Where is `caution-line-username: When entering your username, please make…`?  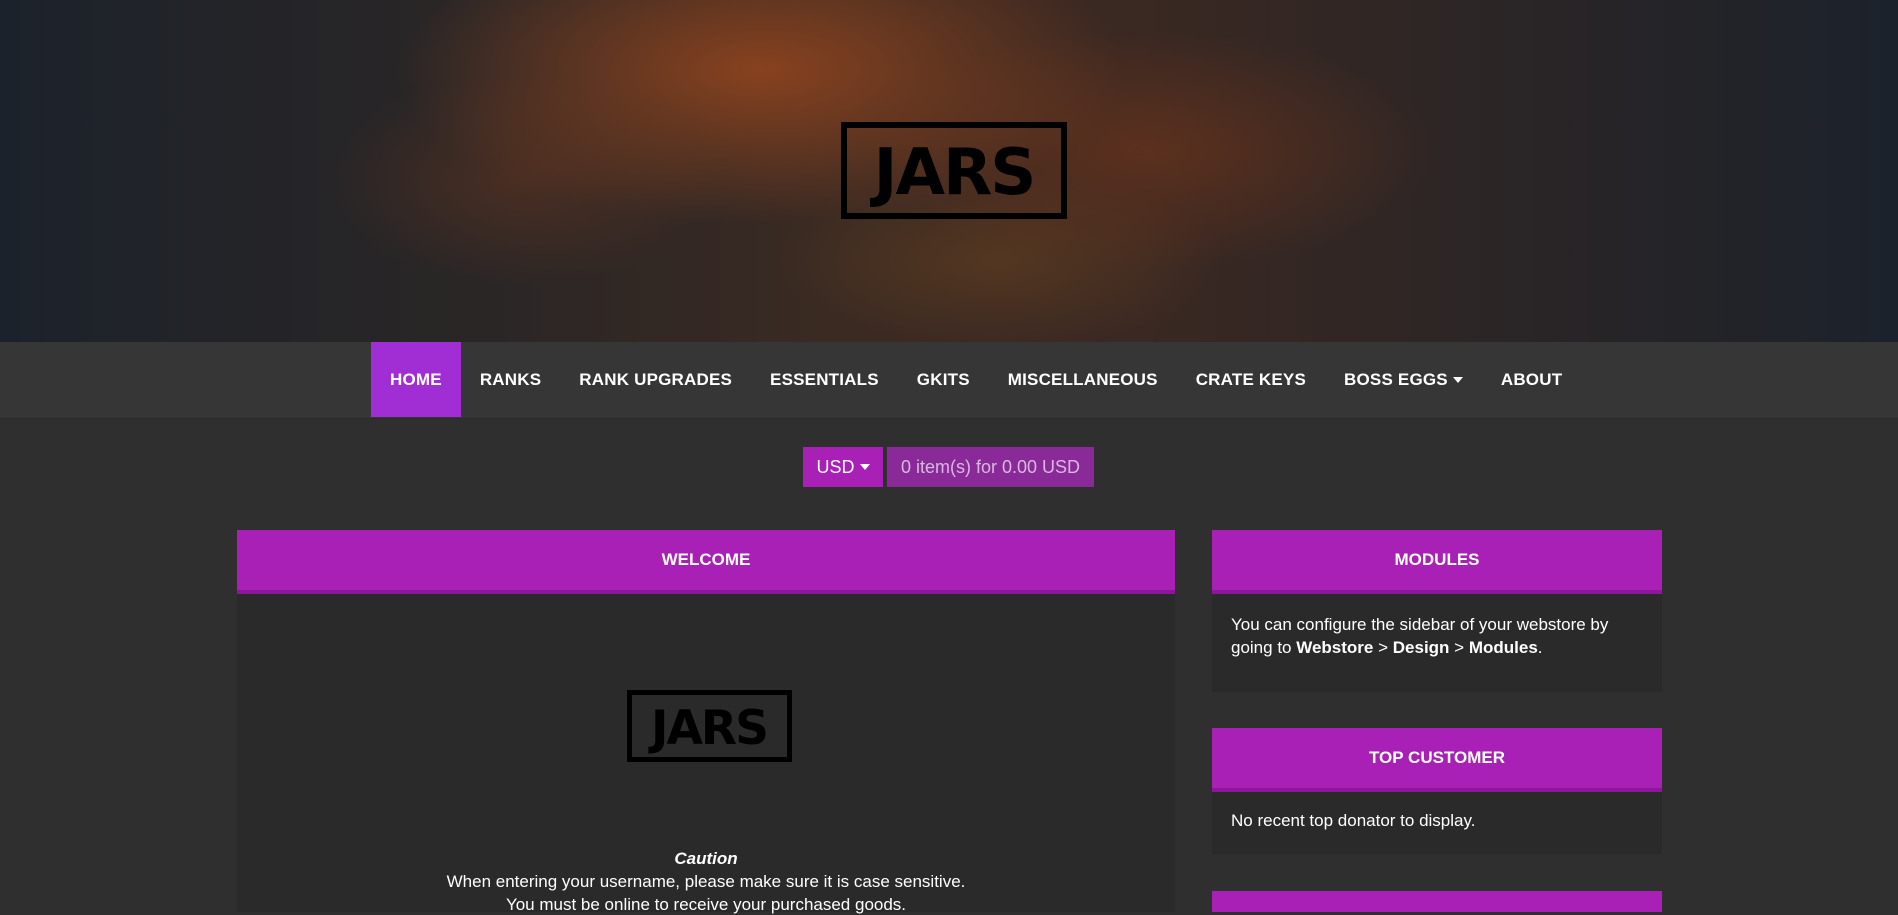
caution-line-username: When entering your username, please make… is located at coordinates (706, 881).